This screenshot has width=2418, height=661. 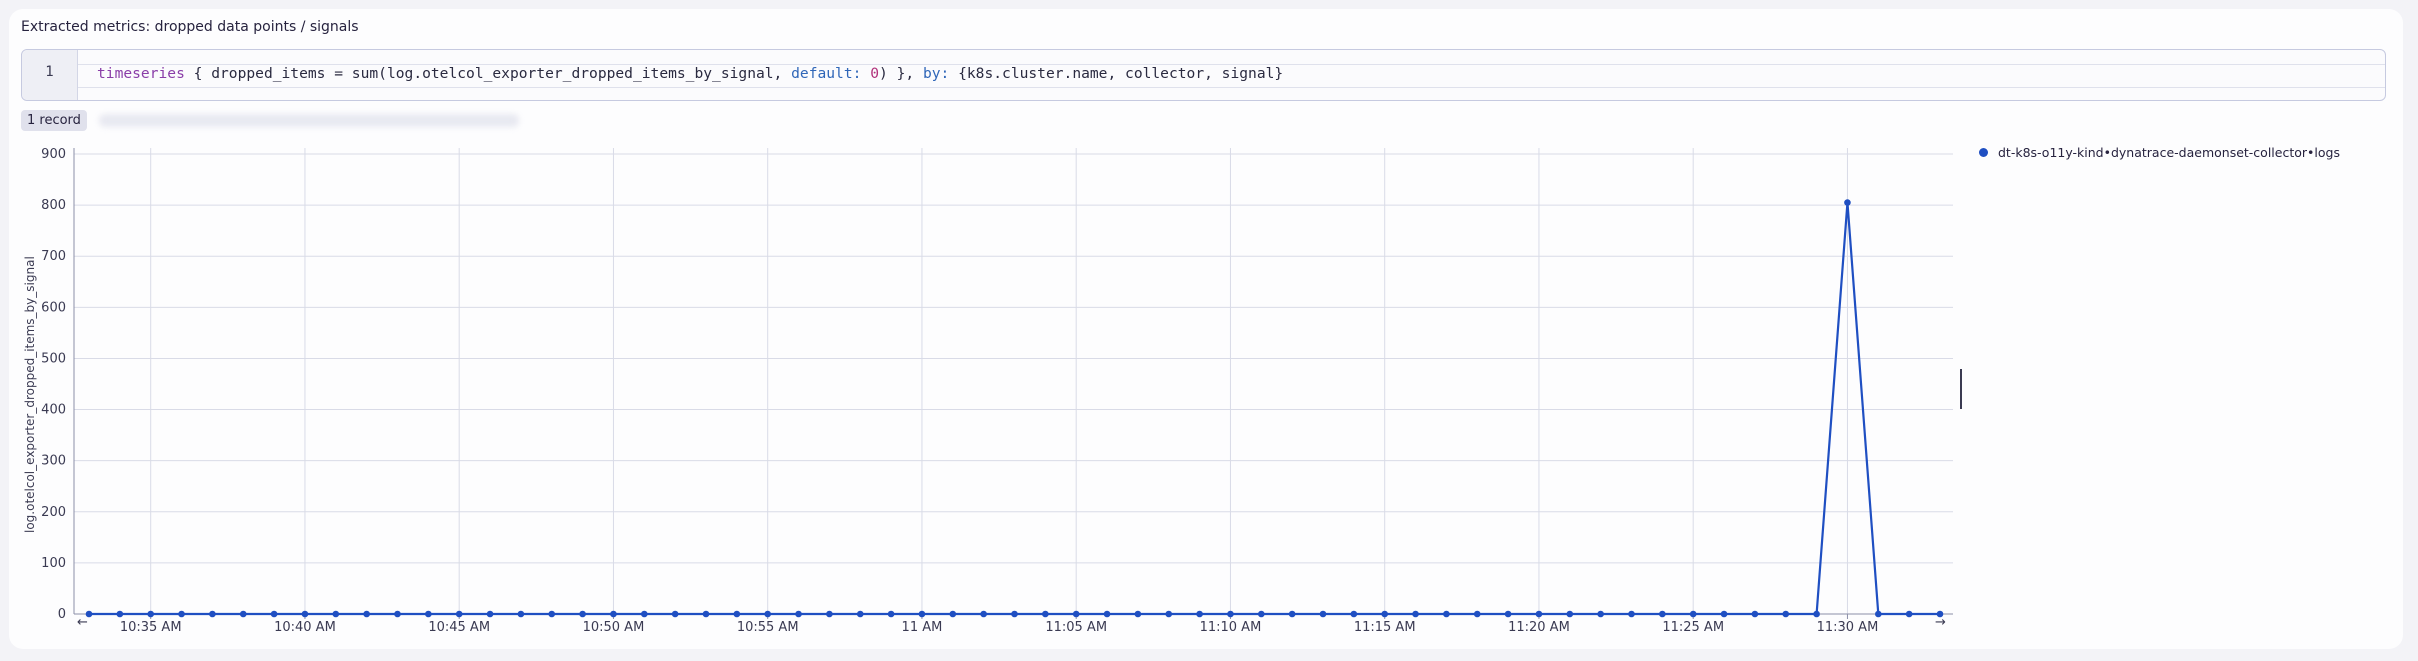 What do you see at coordinates (62, 614) in the screenshot?
I see `y-tick-label: 0` at bounding box center [62, 614].